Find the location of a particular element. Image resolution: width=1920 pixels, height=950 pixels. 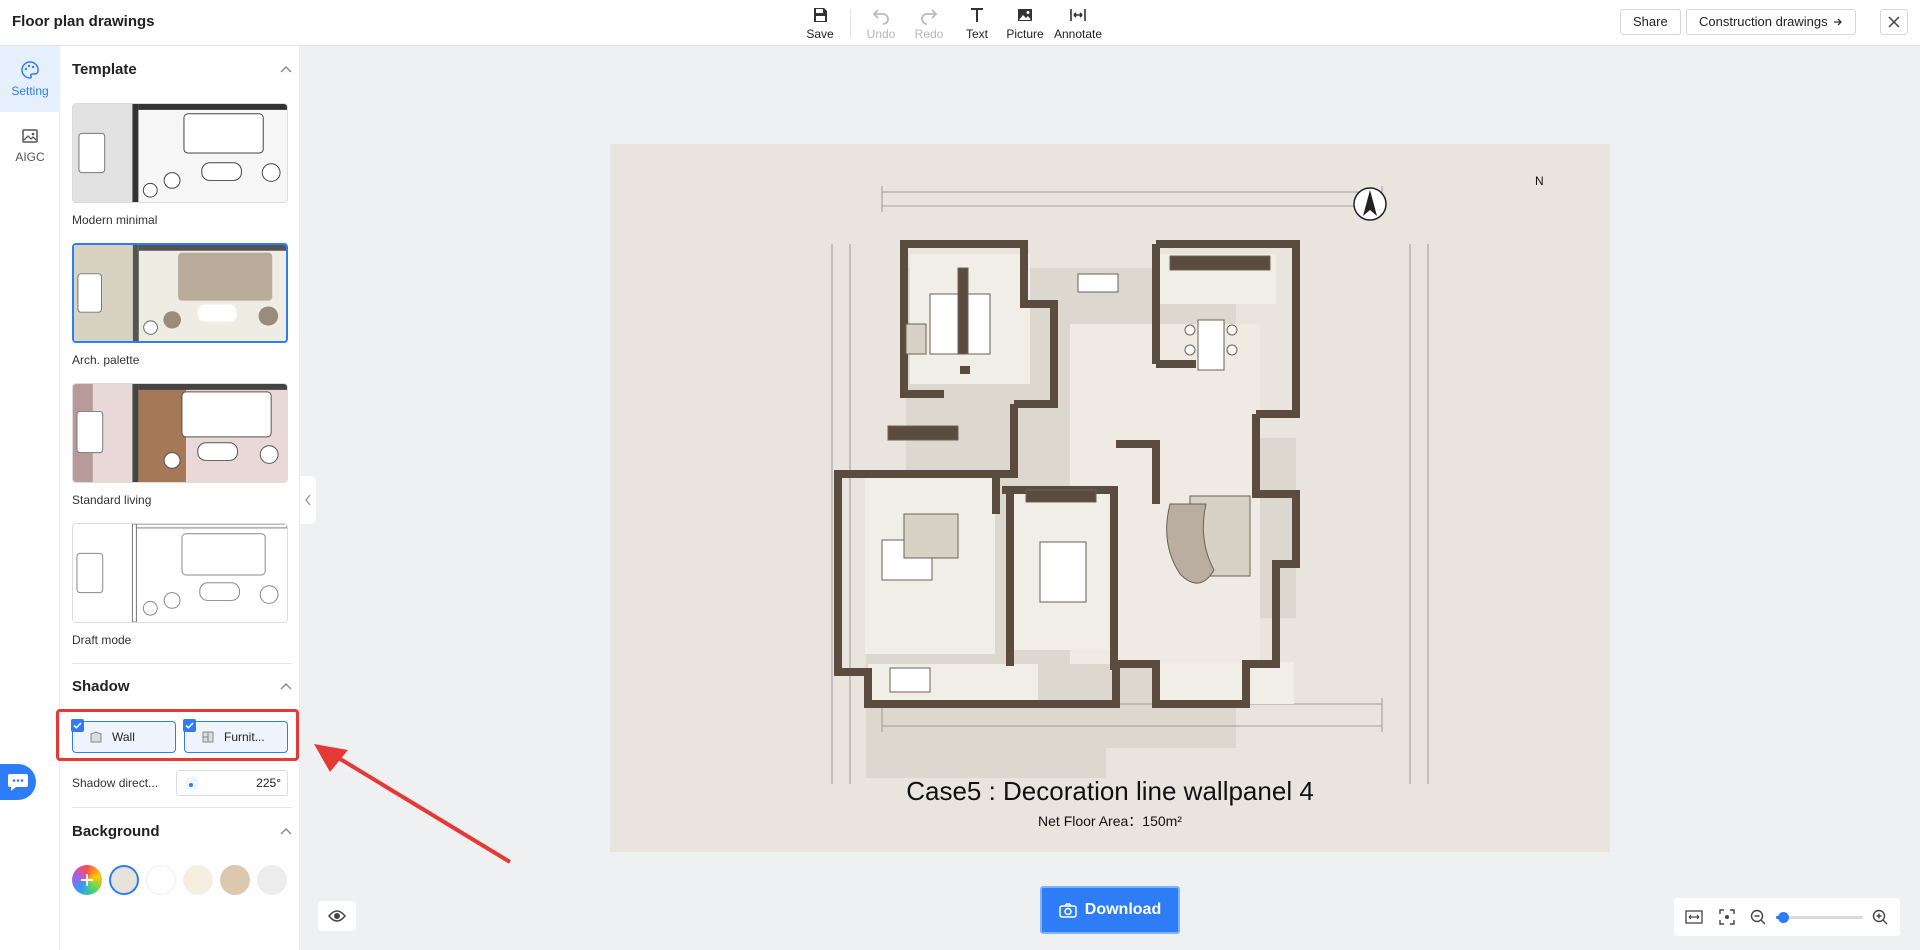

compass-north-label: N is located at coordinates (1539, 181).